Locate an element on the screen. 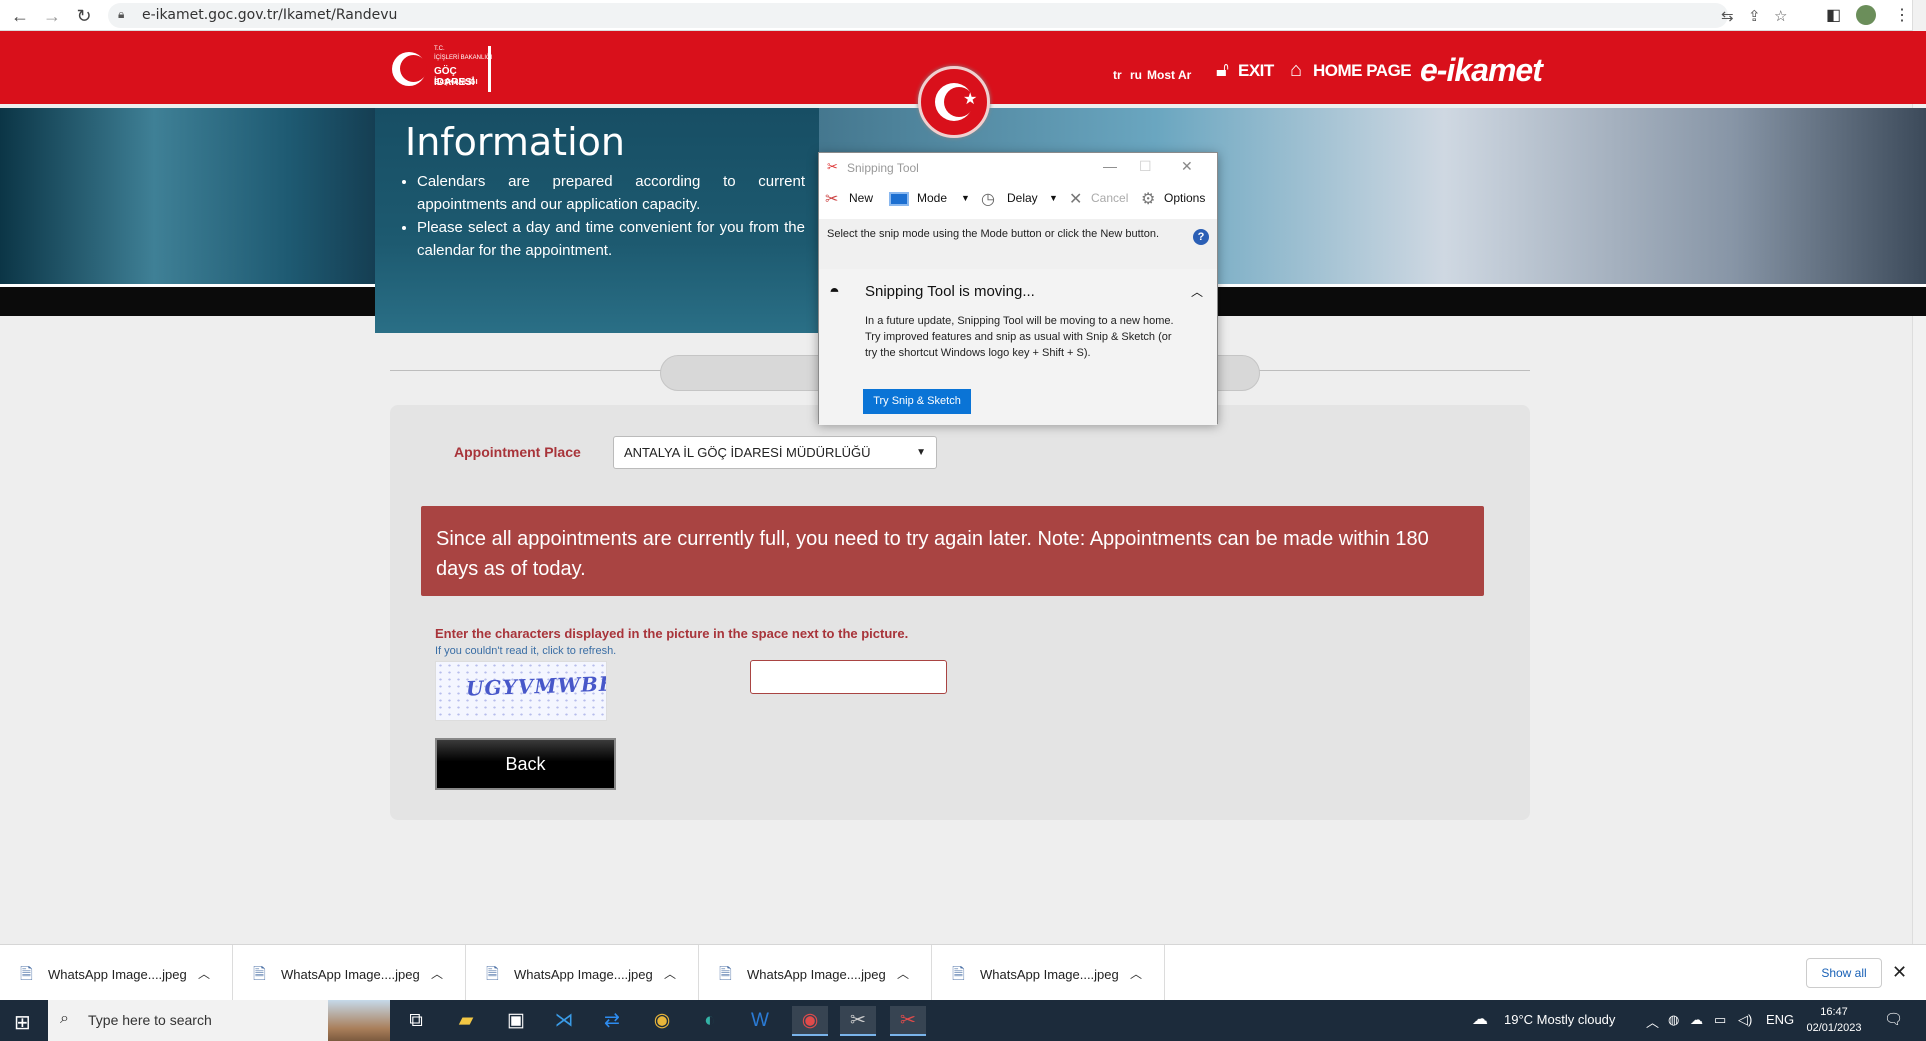 The image size is (1926, 1041). edge-icon: ◐ is located at coordinates (710, 1021).